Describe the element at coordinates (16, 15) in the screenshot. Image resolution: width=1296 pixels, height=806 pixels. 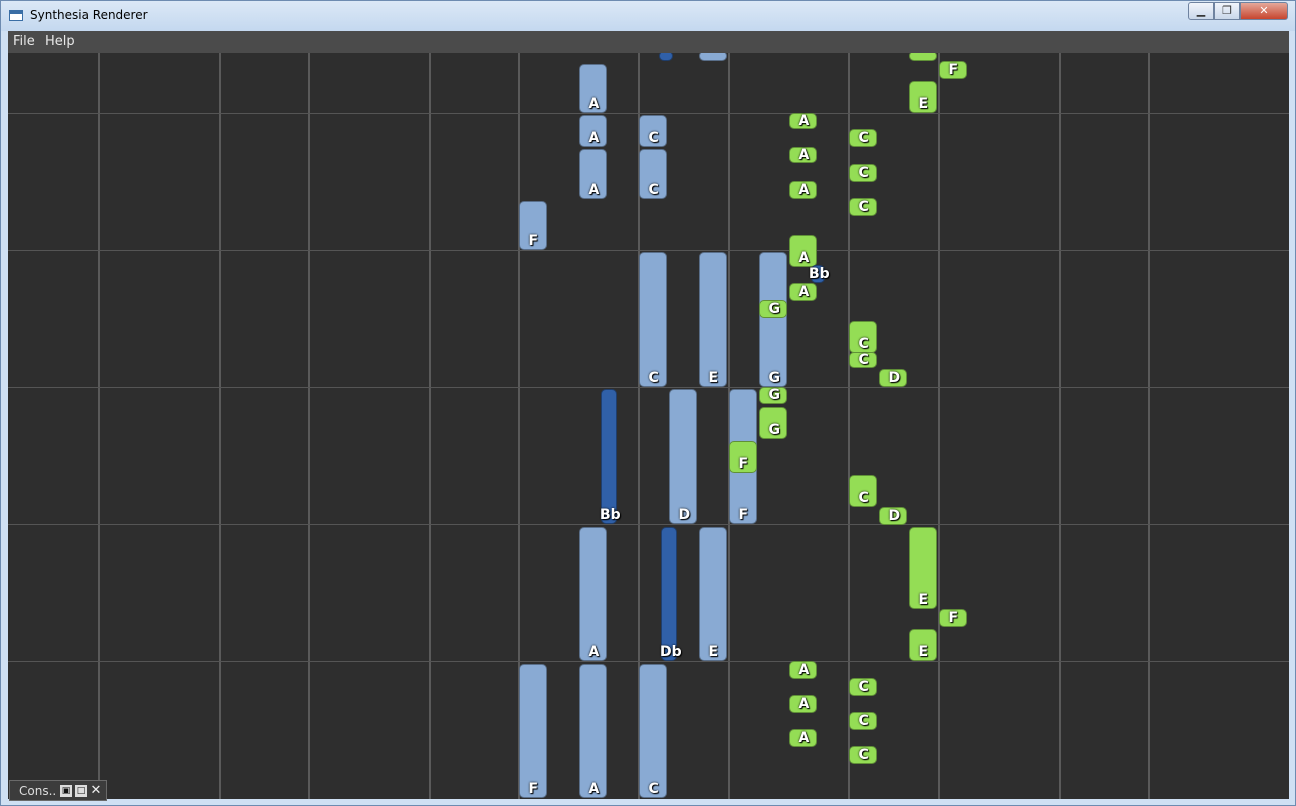
I see `app-window-icon` at that location.